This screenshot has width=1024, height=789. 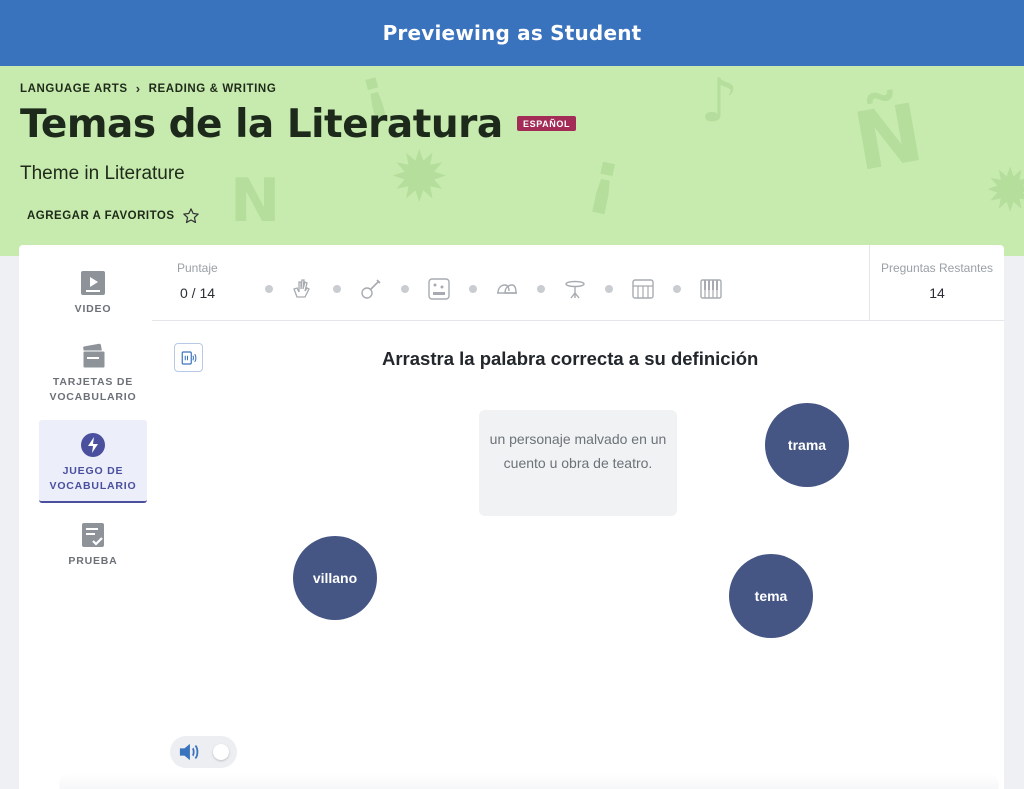 I want to click on decor-glyph: Ñ, so click(x=888, y=137).